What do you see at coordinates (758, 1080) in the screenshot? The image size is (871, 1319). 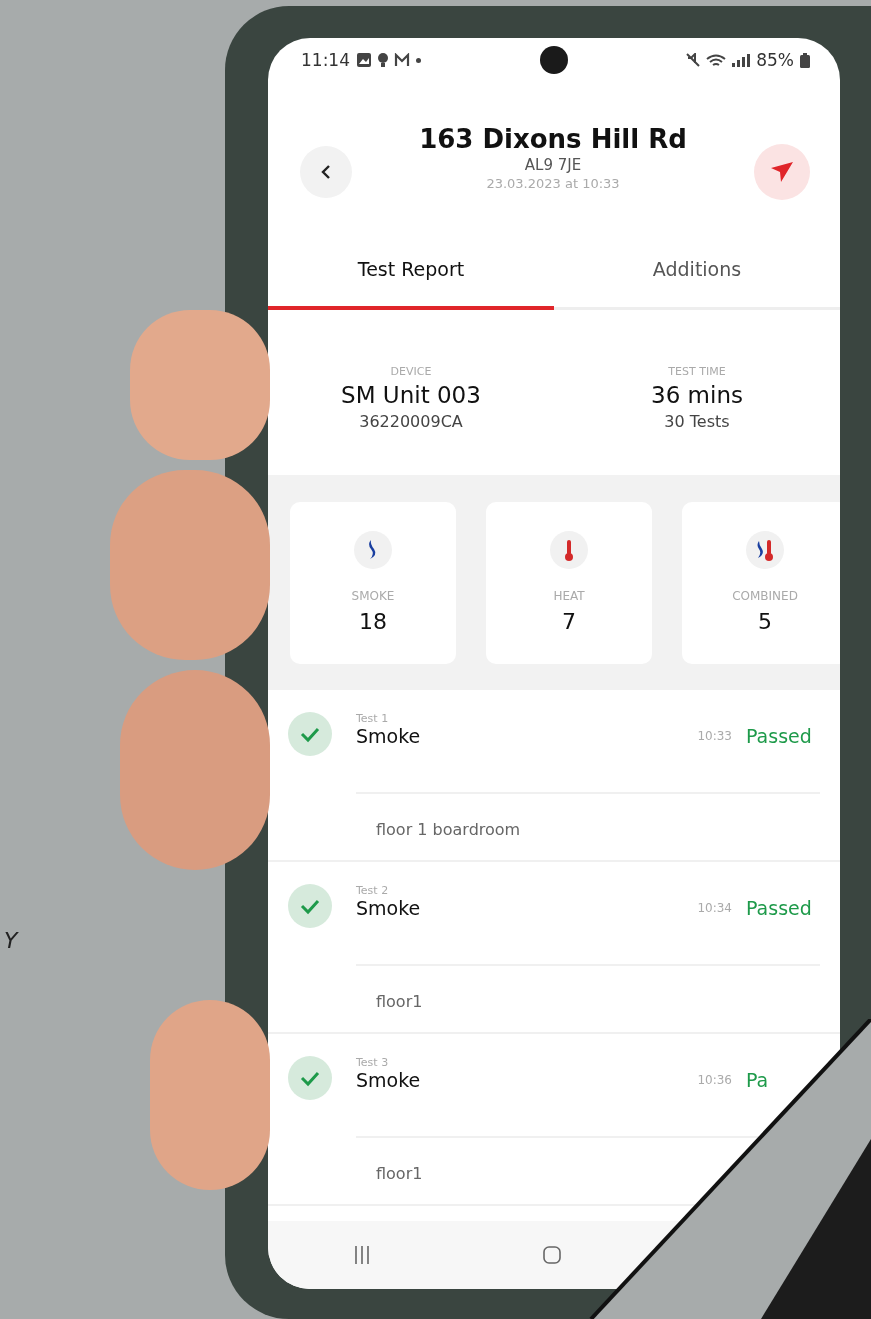 I see `test-result: Pa` at bounding box center [758, 1080].